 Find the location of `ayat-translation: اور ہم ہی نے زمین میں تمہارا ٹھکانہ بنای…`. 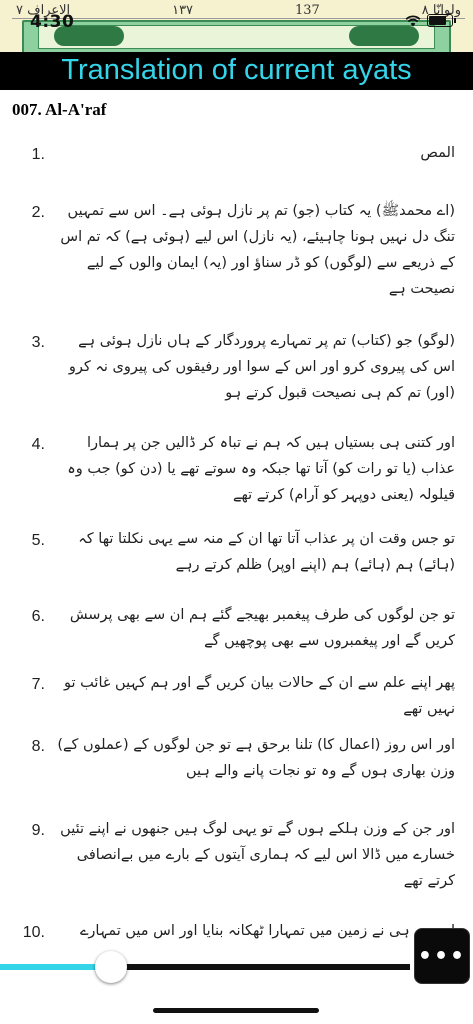

ayat-translation: اور ہم ہی نے زمین میں تمہارا ٹھکانہ بنای… is located at coordinates (267, 931).